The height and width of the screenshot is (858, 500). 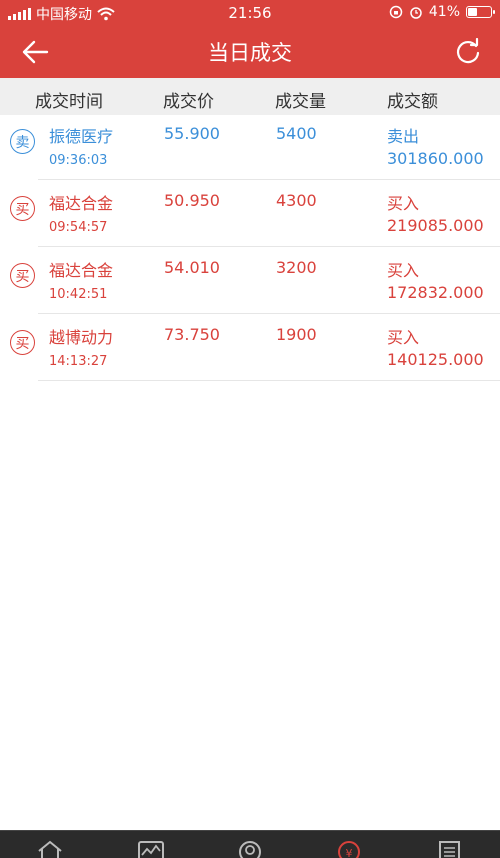 What do you see at coordinates (192, 267) in the screenshot?
I see `trade-price: 54.010` at bounding box center [192, 267].